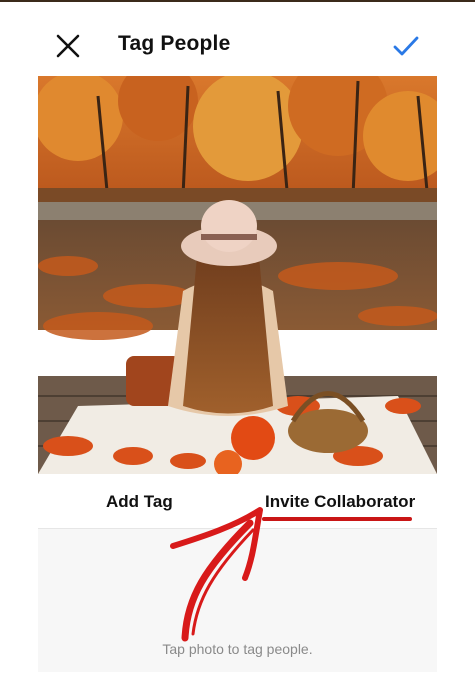 This screenshot has width=475, height=691. Describe the element at coordinates (216, 574) in the screenshot. I see `red-arrow-icon` at that location.